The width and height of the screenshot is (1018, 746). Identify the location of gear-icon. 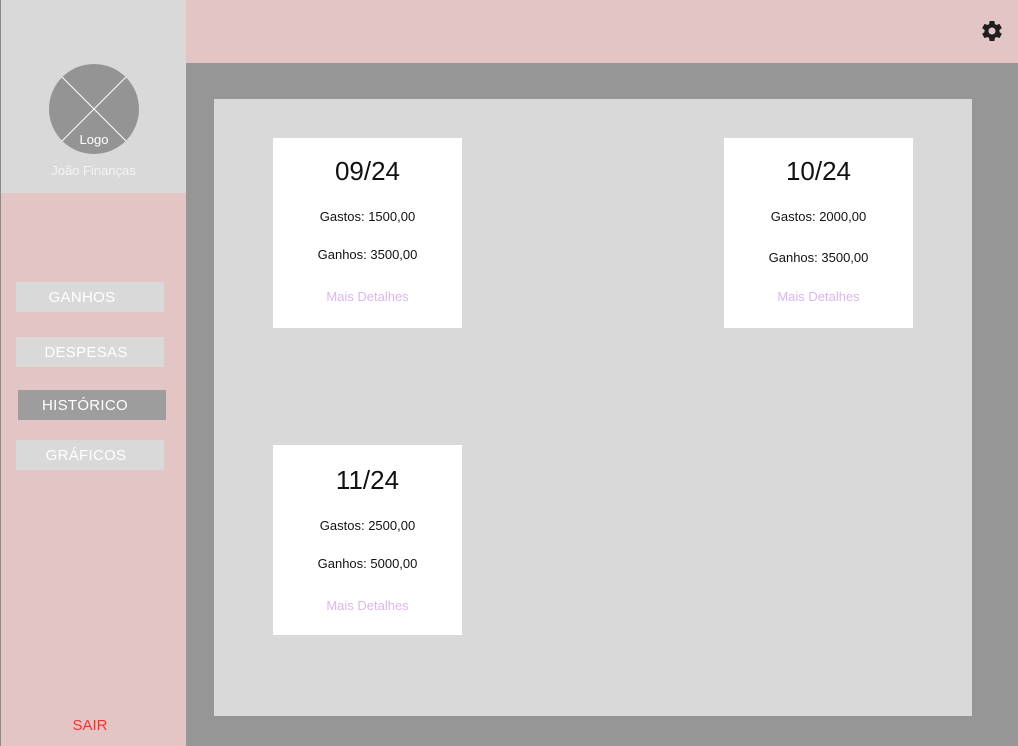
(992, 30).